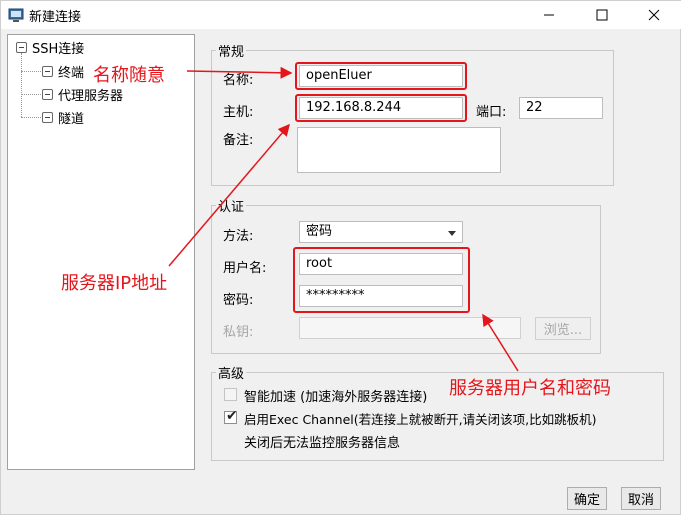 The width and height of the screenshot is (681, 516). What do you see at coordinates (231, 52) in the screenshot?
I see `general-legend: 常规` at bounding box center [231, 52].